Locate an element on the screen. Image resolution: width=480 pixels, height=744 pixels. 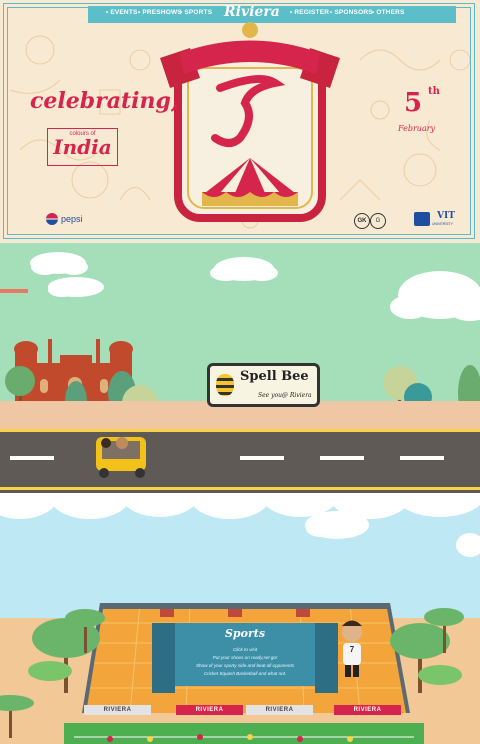
sponsor-logo-2-icon: G is located at coordinates (378, 221).